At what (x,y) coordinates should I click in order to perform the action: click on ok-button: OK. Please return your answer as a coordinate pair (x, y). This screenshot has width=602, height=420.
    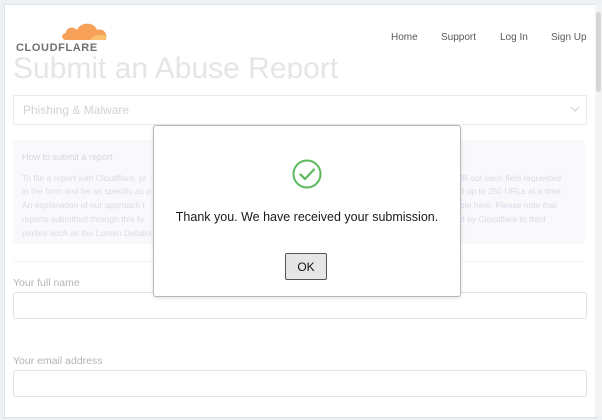
    Looking at the image, I should click on (306, 266).